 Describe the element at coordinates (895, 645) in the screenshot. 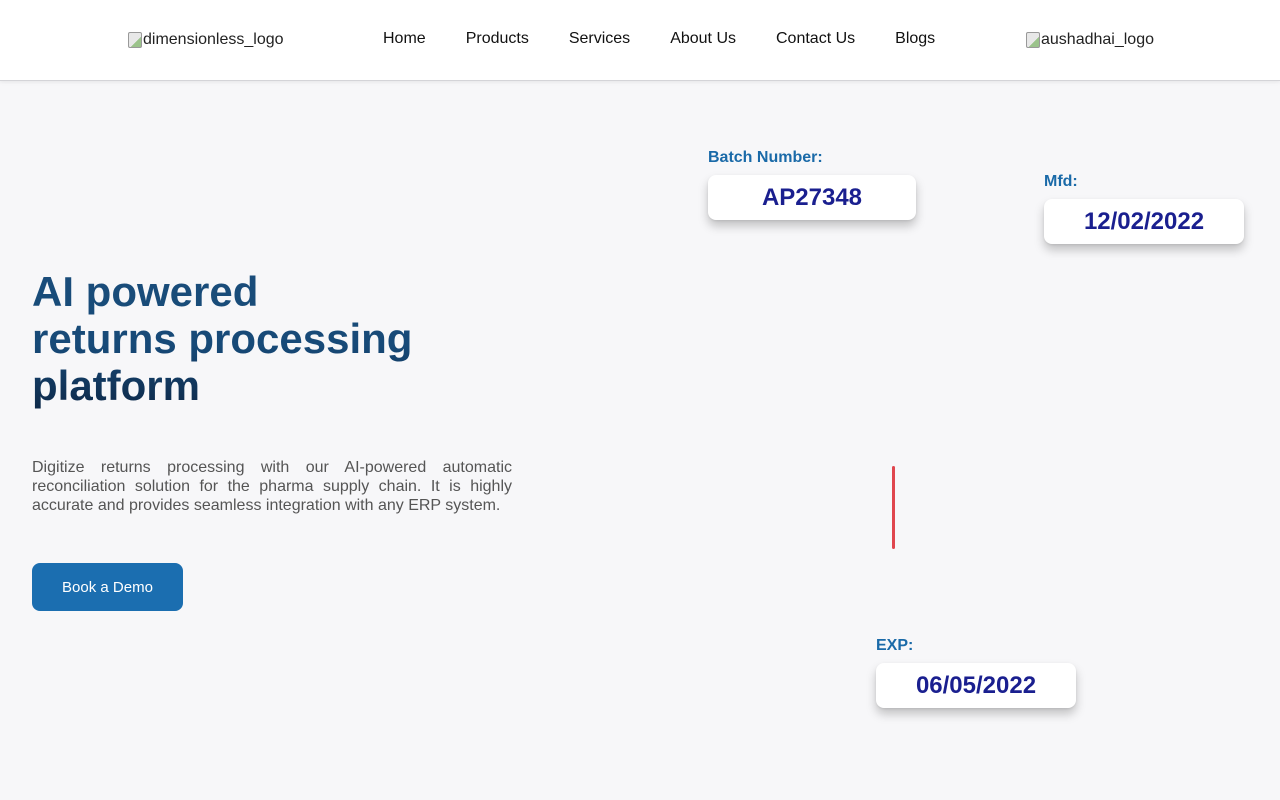

I see `exp-label: EXP:` at that location.